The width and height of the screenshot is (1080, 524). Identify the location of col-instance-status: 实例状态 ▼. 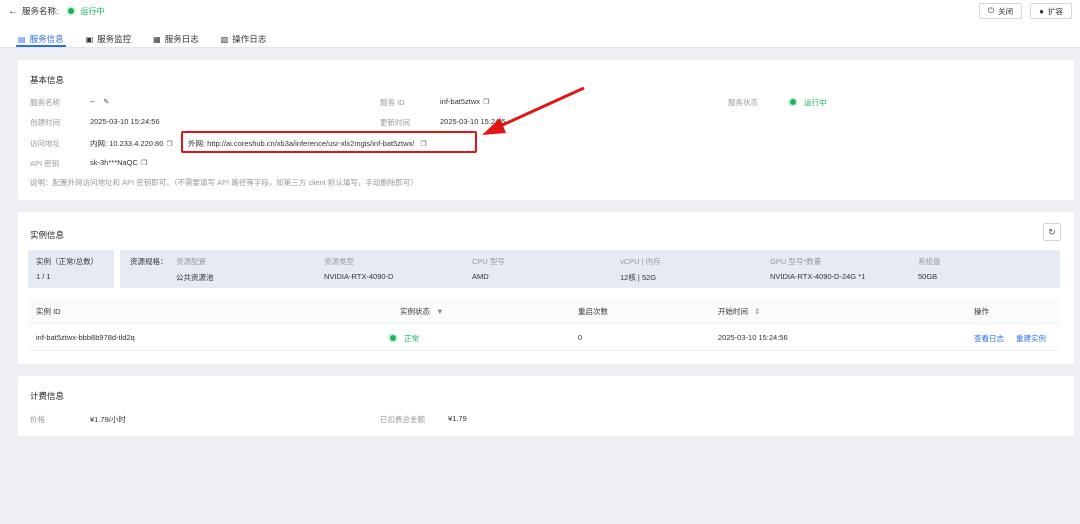
(422, 311).